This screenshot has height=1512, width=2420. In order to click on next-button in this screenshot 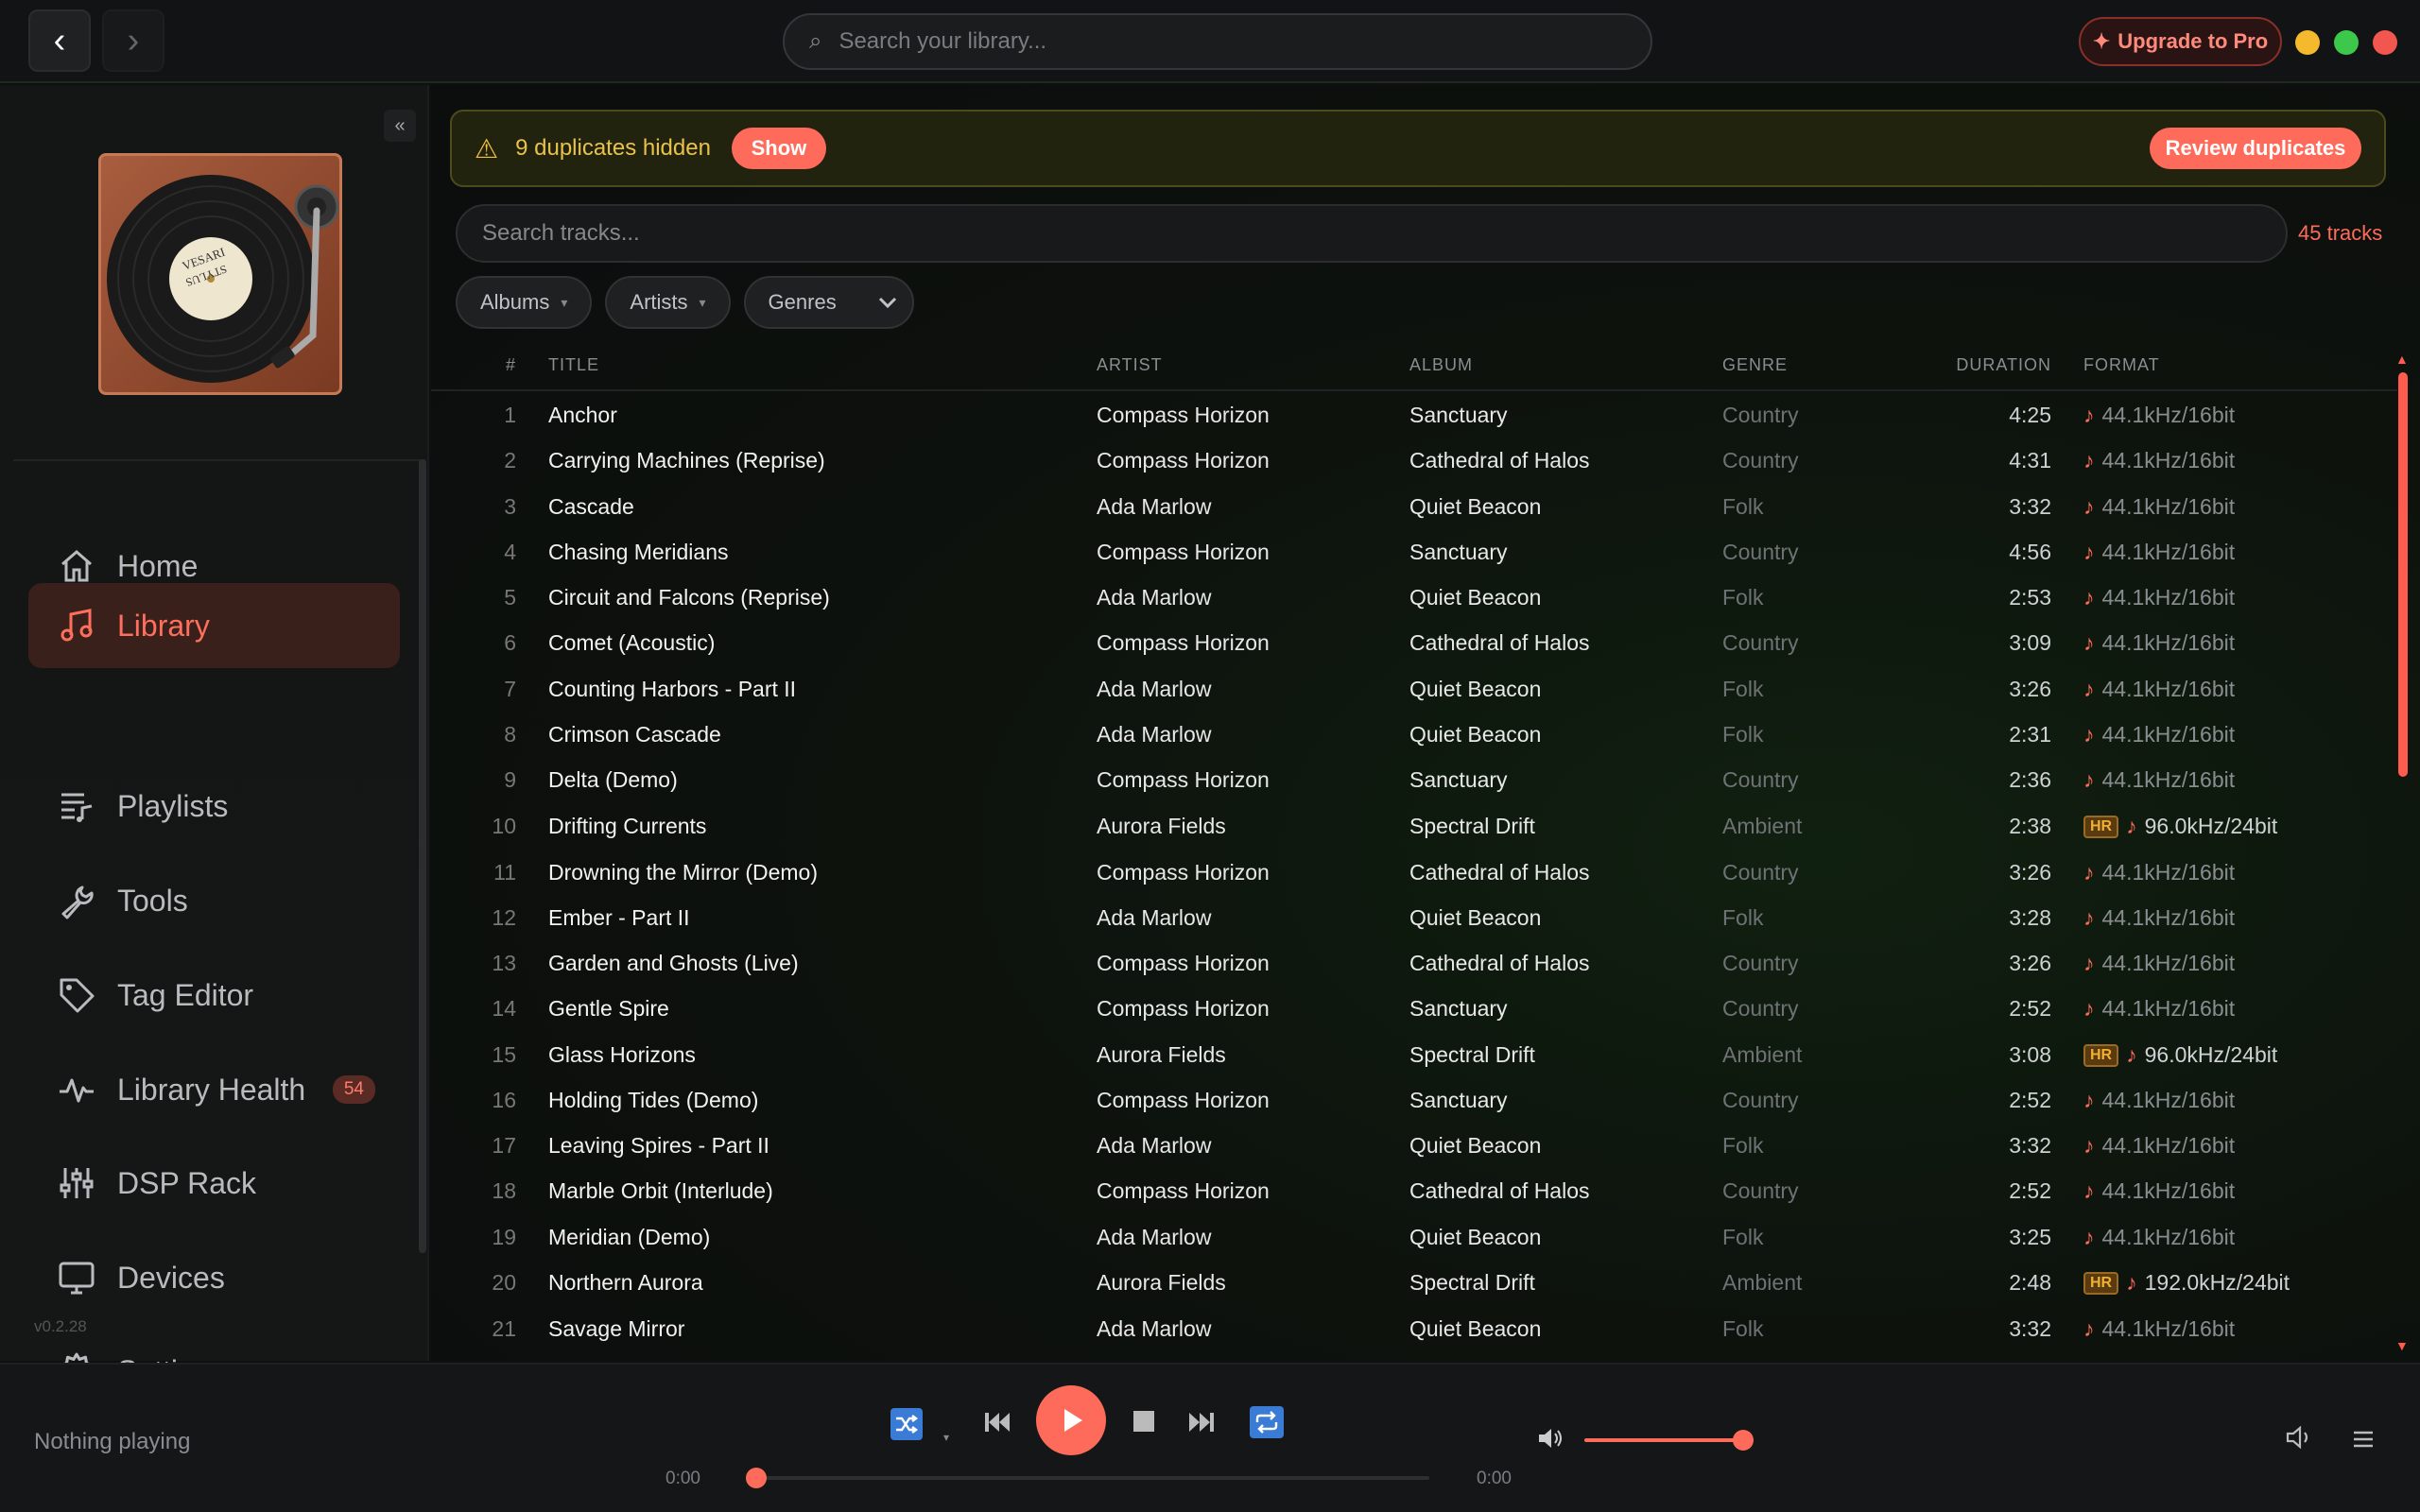, I will do `click(1201, 1422)`.